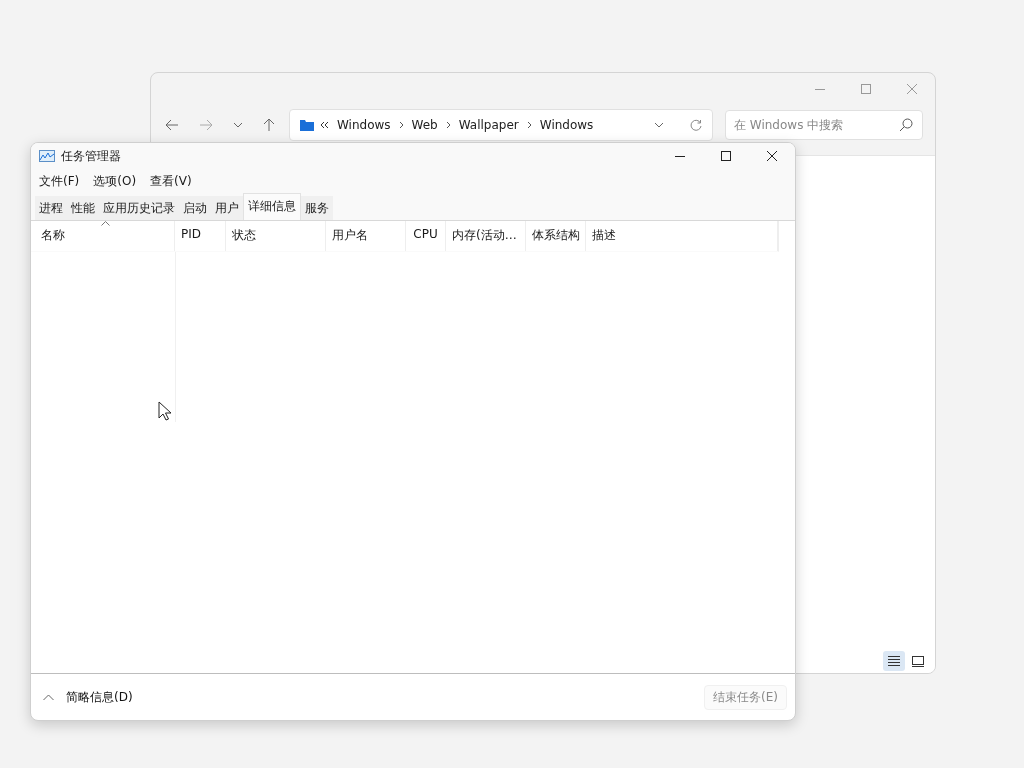 Image resolution: width=1024 pixels, height=768 pixels. What do you see at coordinates (195, 208) in the screenshot?
I see `tab: 启动` at bounding box center [195, 208].